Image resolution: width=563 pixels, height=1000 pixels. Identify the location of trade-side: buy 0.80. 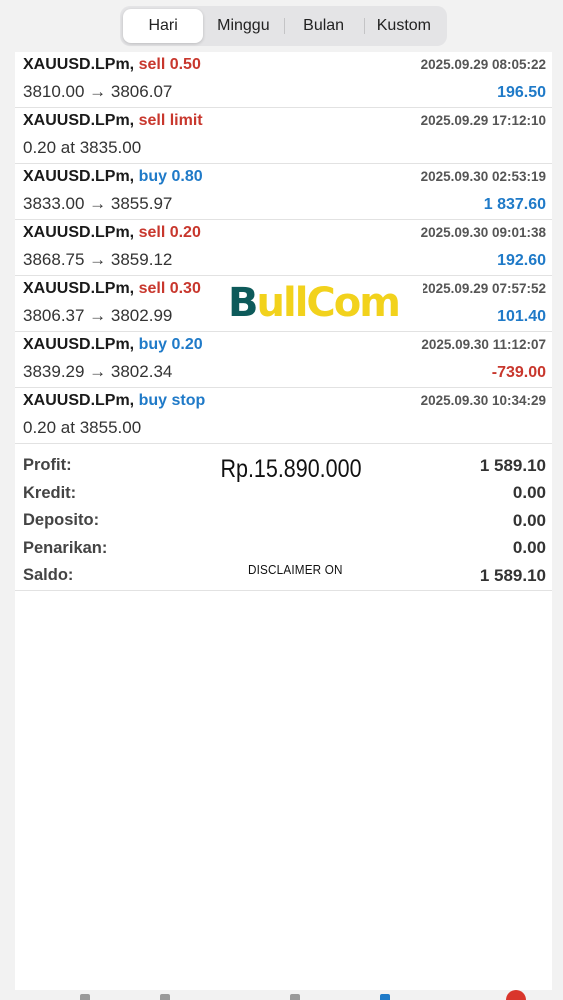
(170, 176).